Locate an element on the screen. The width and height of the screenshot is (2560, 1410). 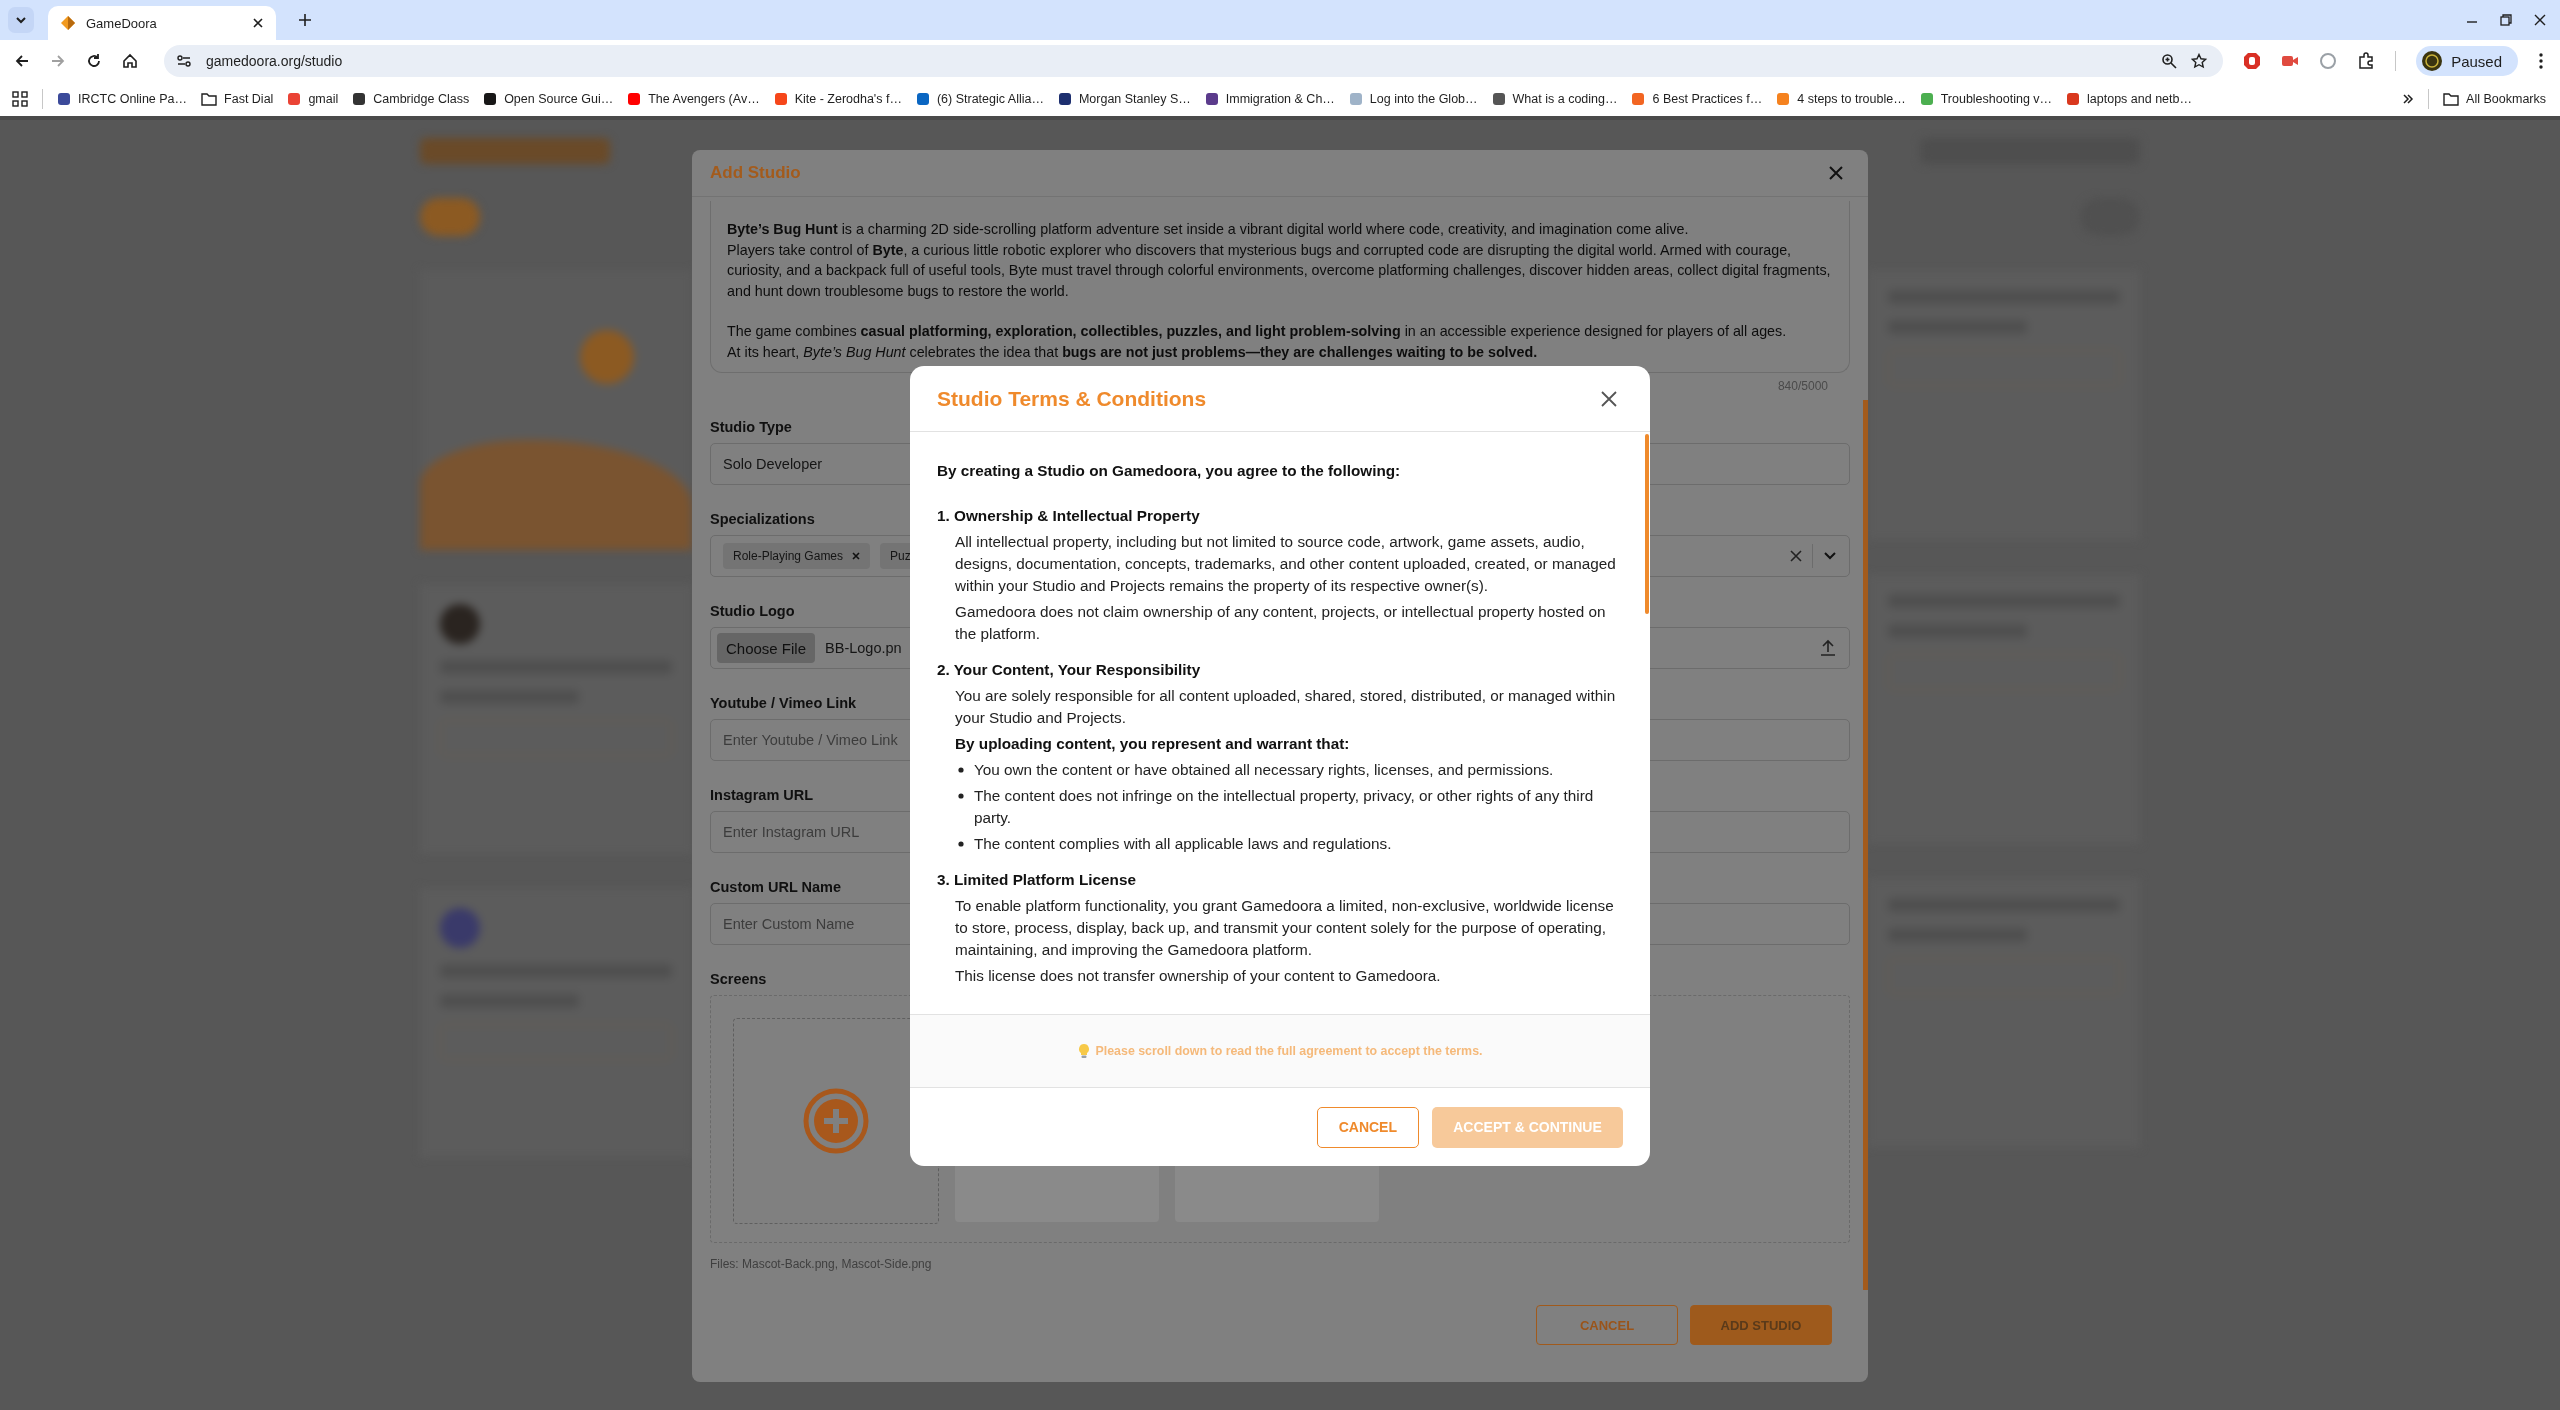
field-label: Custom URL Name is located at coordinates (776, 887).